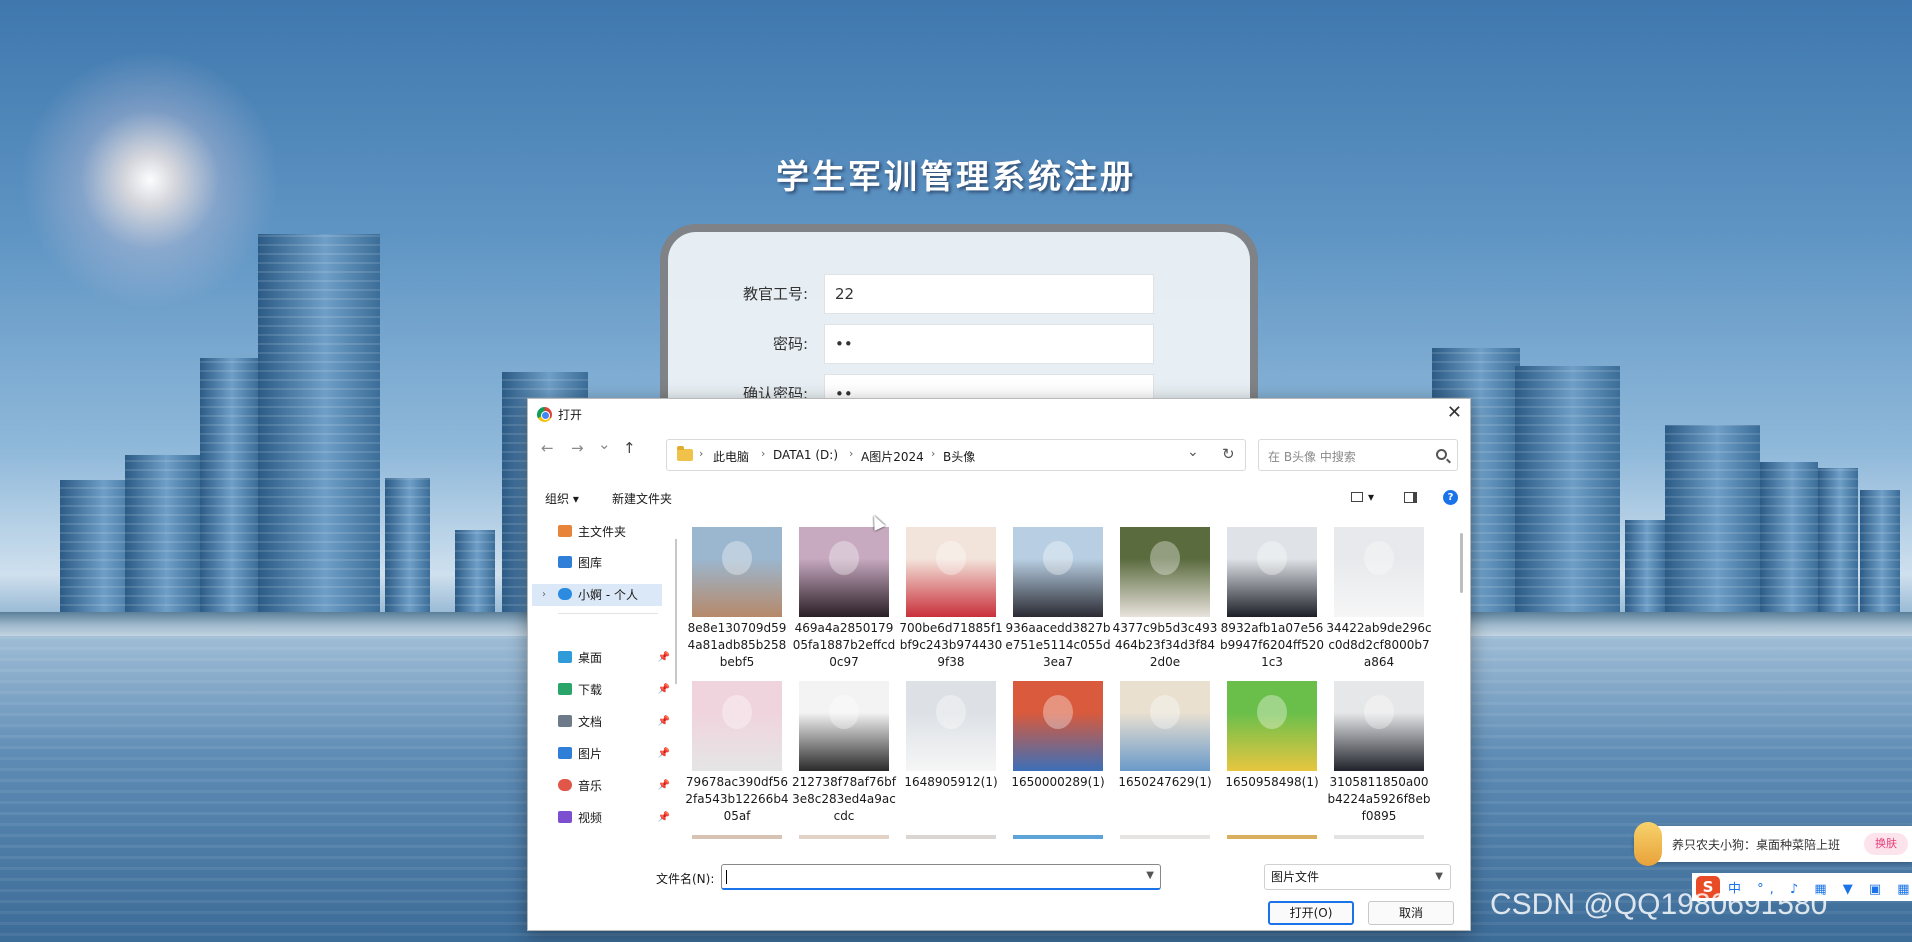 The image size is (1912, 942). What do you see at coordinates (565, 785) in the screenshot?
I see `music-icon` at bounding box center [565, 785].